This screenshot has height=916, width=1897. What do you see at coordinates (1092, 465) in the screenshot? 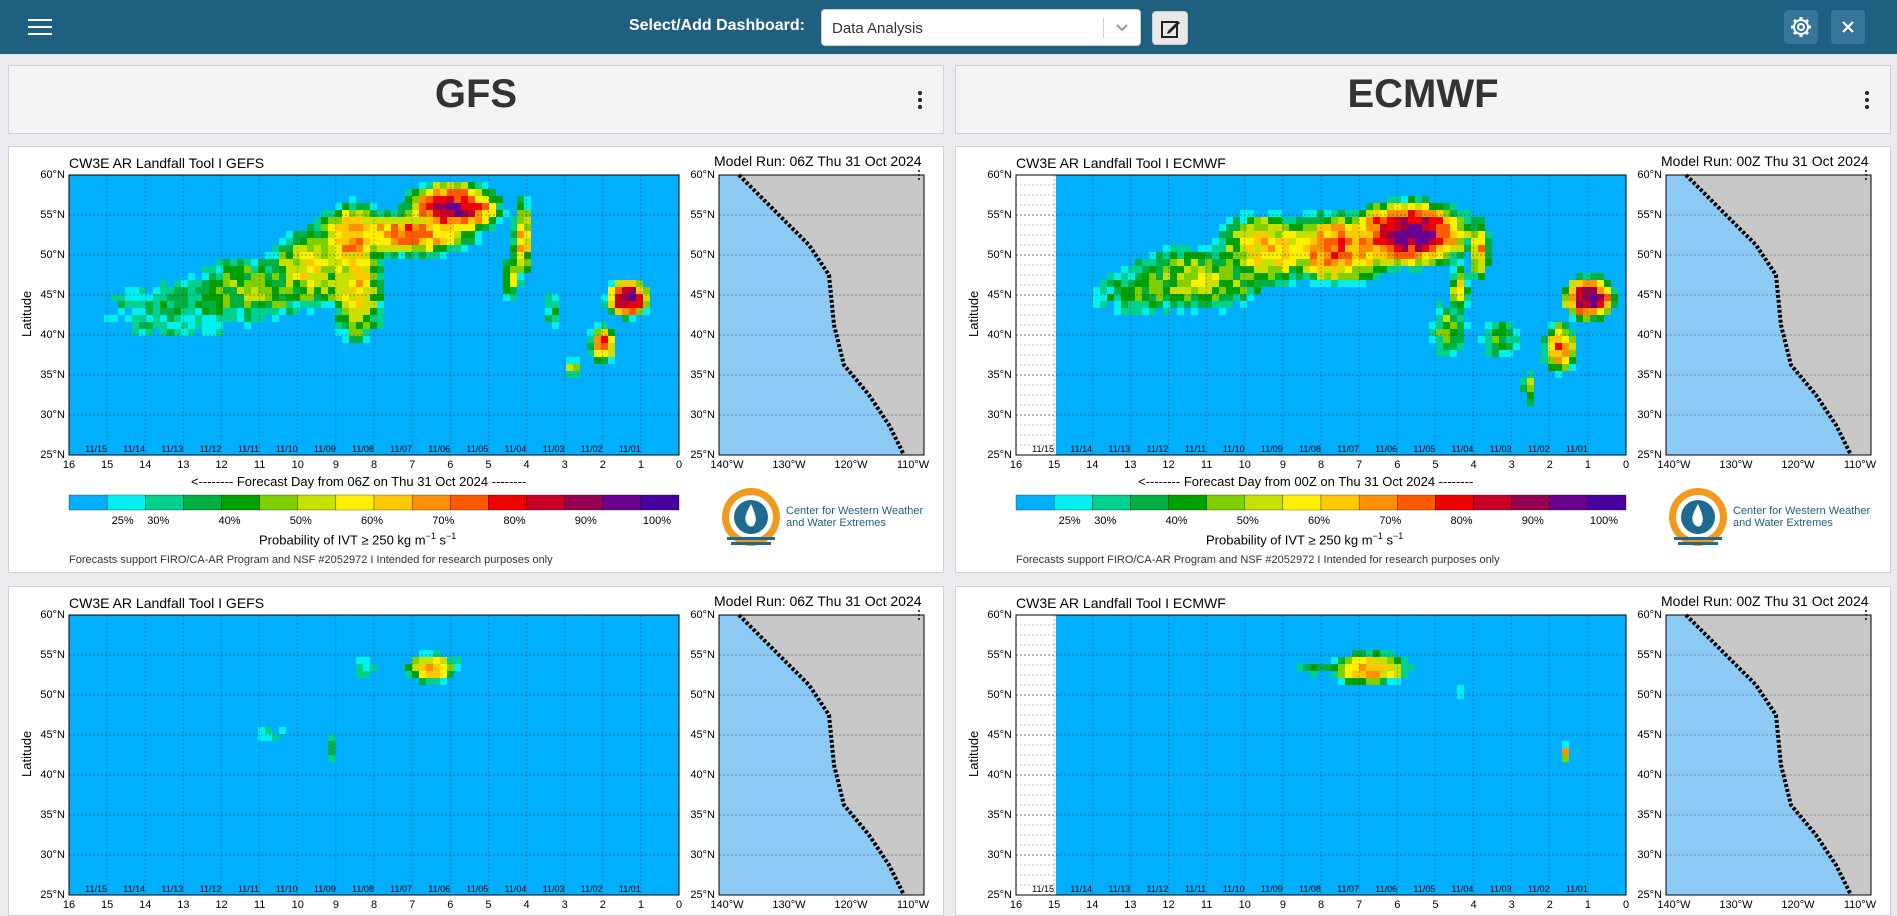
I see `day-tick: 14` at bounding box center [1092, 465].